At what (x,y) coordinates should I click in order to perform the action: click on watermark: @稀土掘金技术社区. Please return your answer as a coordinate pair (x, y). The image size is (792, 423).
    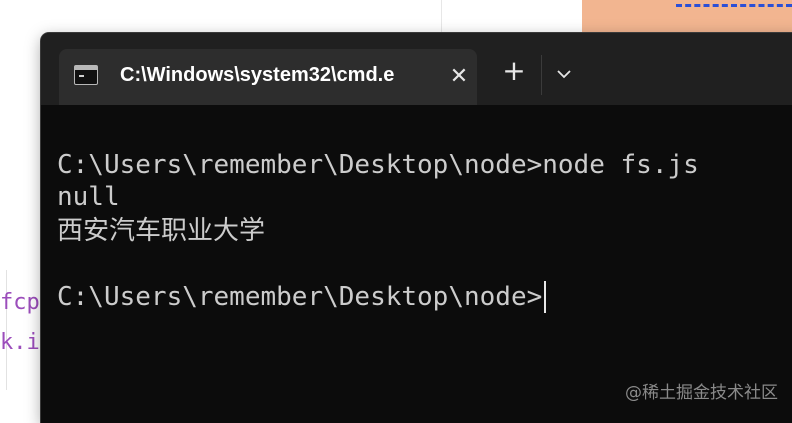
    Looking at the image, I should click on (701, 393).